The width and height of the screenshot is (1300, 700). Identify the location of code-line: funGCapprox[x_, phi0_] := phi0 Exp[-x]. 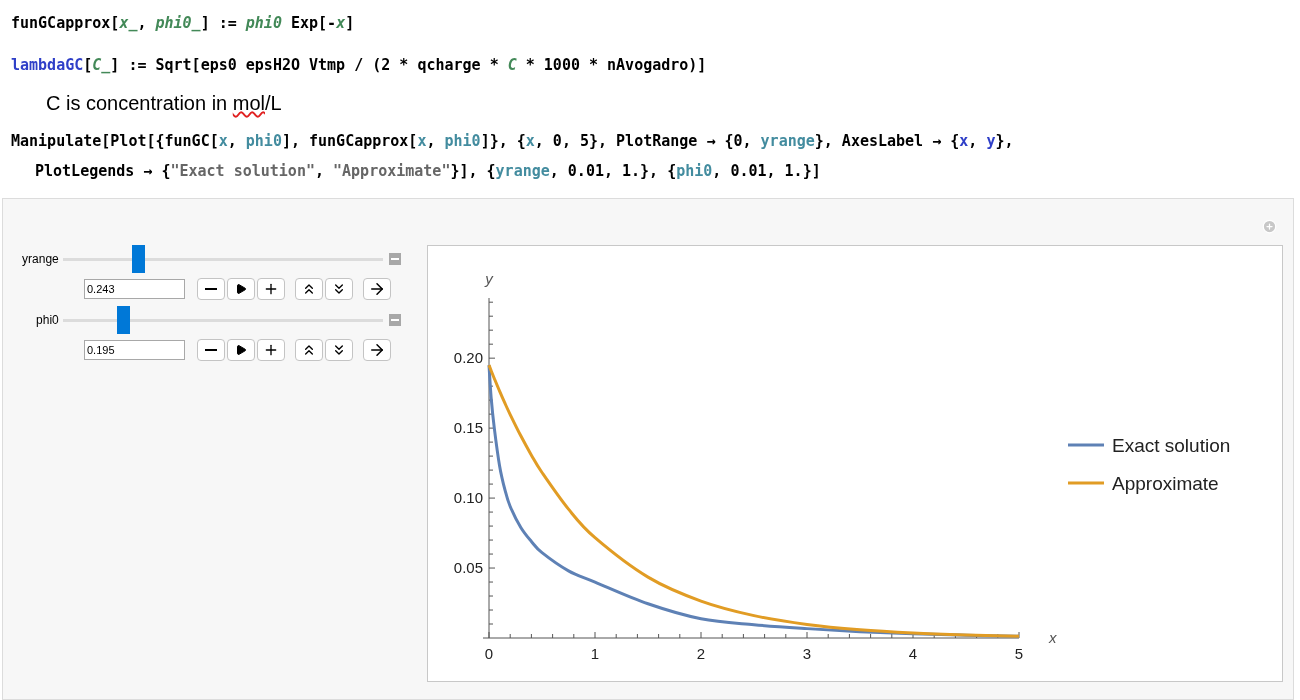
(183, 23).